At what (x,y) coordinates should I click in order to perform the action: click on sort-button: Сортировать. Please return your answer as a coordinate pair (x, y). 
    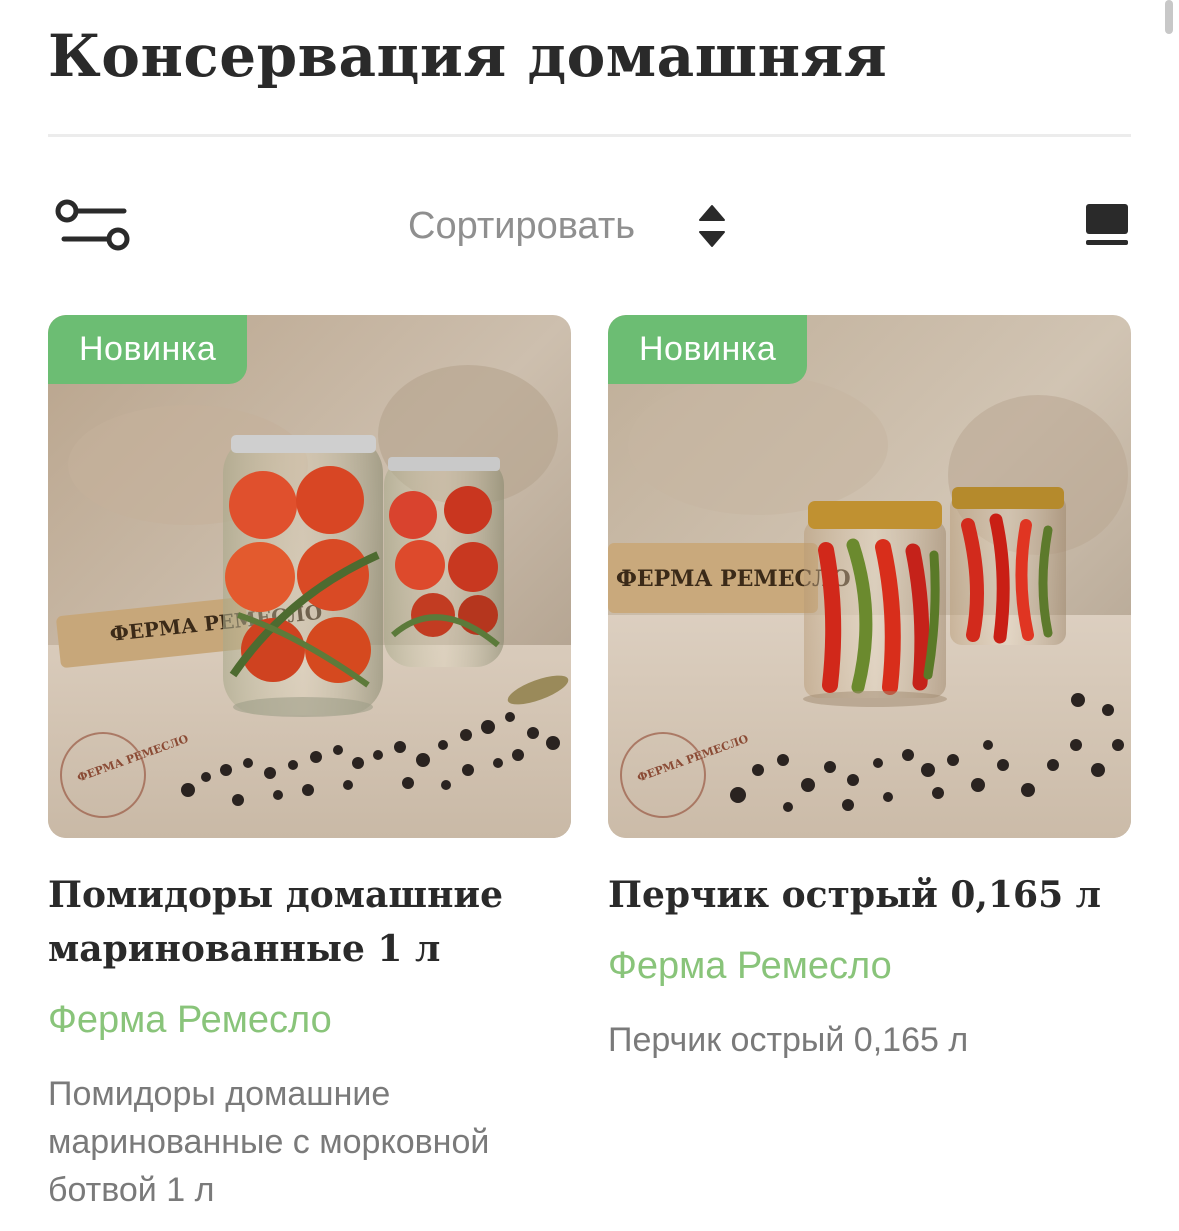
    Looking at the image, I should click on (567, 226).